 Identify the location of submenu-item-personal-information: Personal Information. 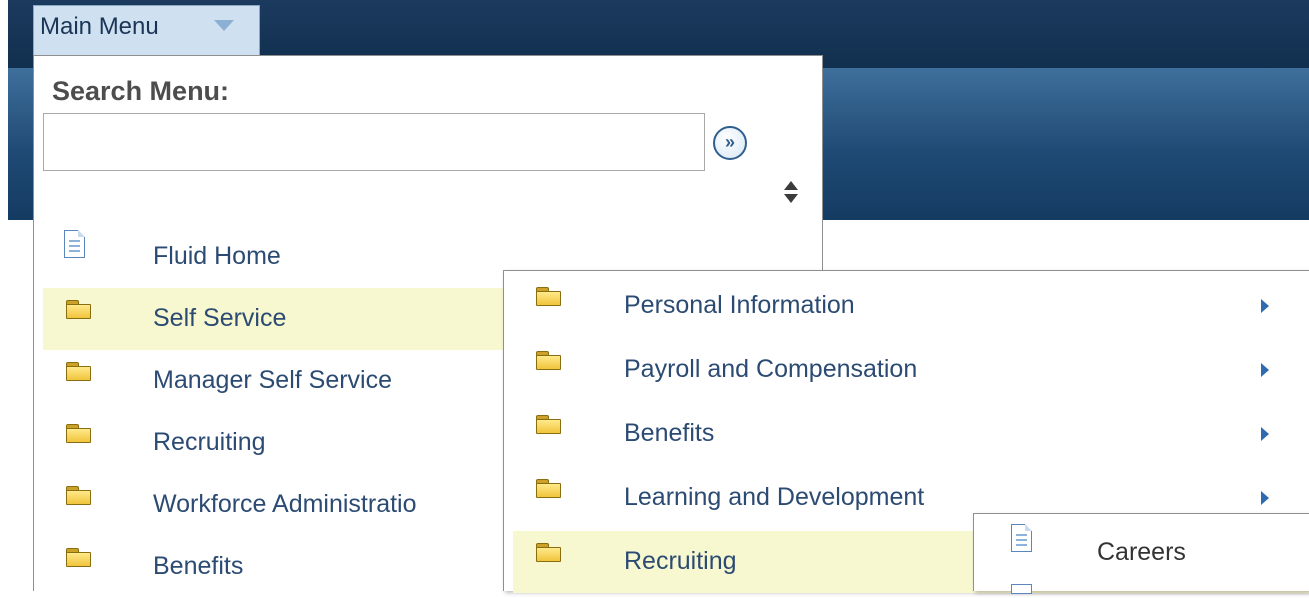
(911, 306).